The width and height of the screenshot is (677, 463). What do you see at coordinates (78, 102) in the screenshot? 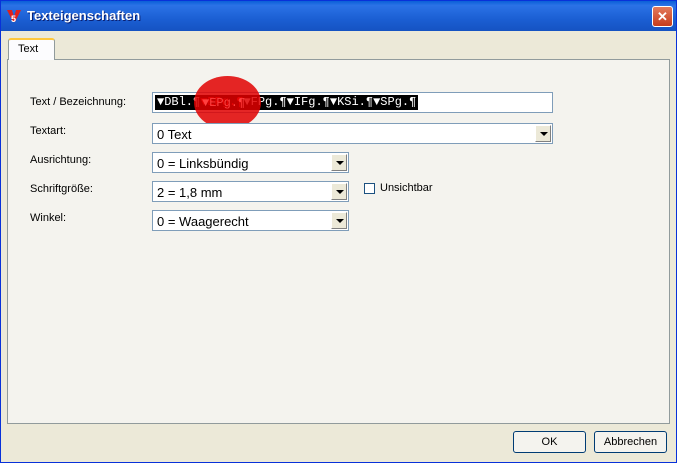
I see `text-bezeichnung-label: Text / Bezeichnung:` at bounding box center [78, 102].